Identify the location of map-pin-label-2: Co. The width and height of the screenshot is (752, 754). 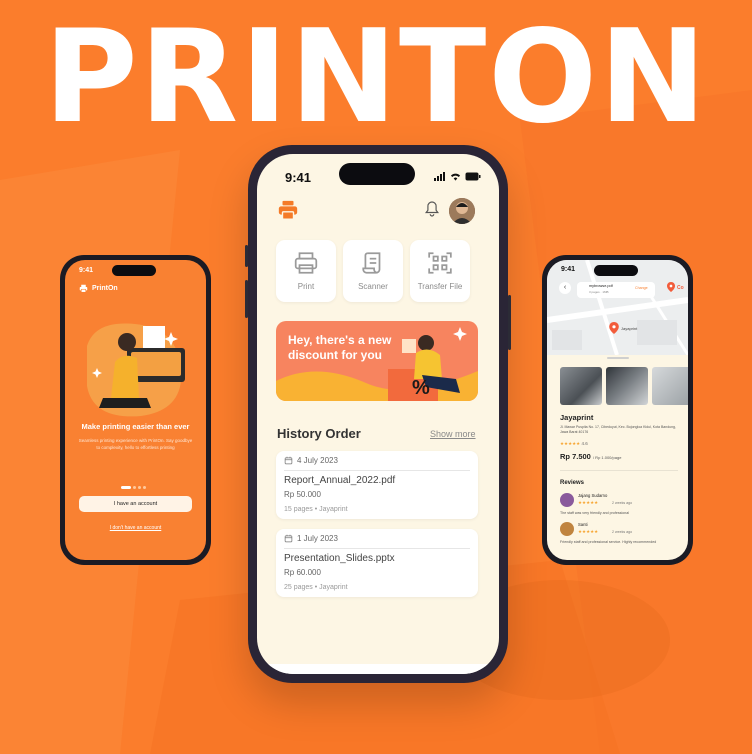
(680, 288).